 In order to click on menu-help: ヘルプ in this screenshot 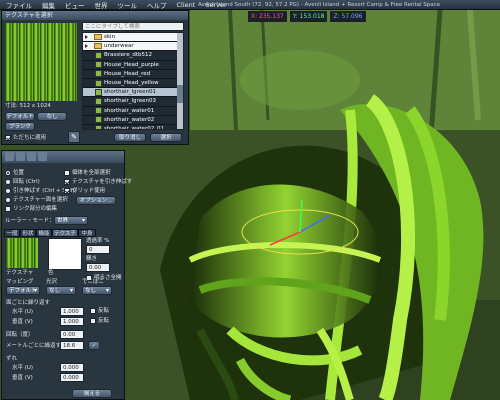, I will do `click(157, 5)`.